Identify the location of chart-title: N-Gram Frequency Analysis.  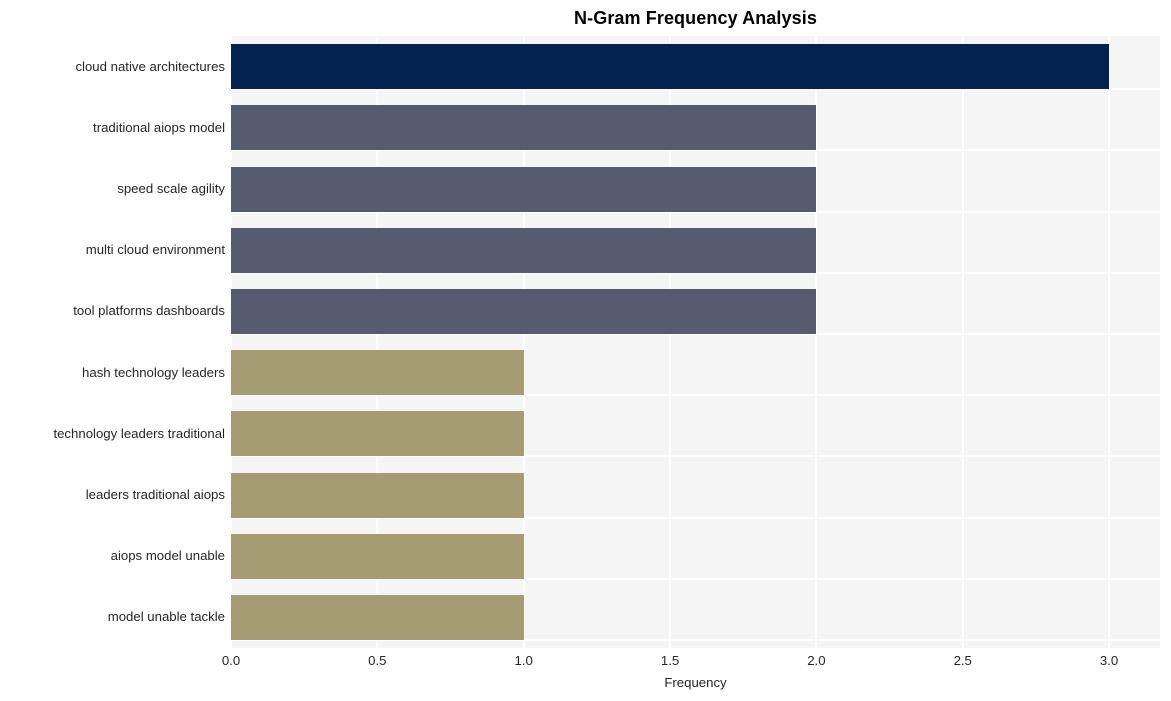
(695, 18).